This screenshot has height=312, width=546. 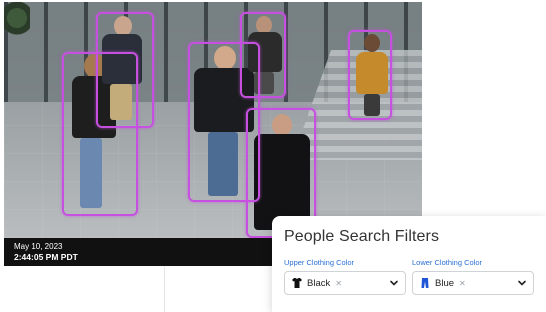 What do you see at coordinates (164, 289) in the screenshot?
I see `divider` at bounding box center [164, 289].